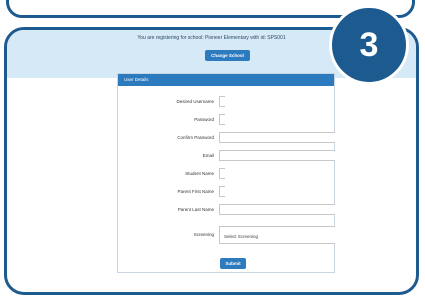  What do you see at coordinates (226, 192) in the screenshot?
I see `form-row-parent-first-name: Parent First Name` at bounding box center [226, 192].